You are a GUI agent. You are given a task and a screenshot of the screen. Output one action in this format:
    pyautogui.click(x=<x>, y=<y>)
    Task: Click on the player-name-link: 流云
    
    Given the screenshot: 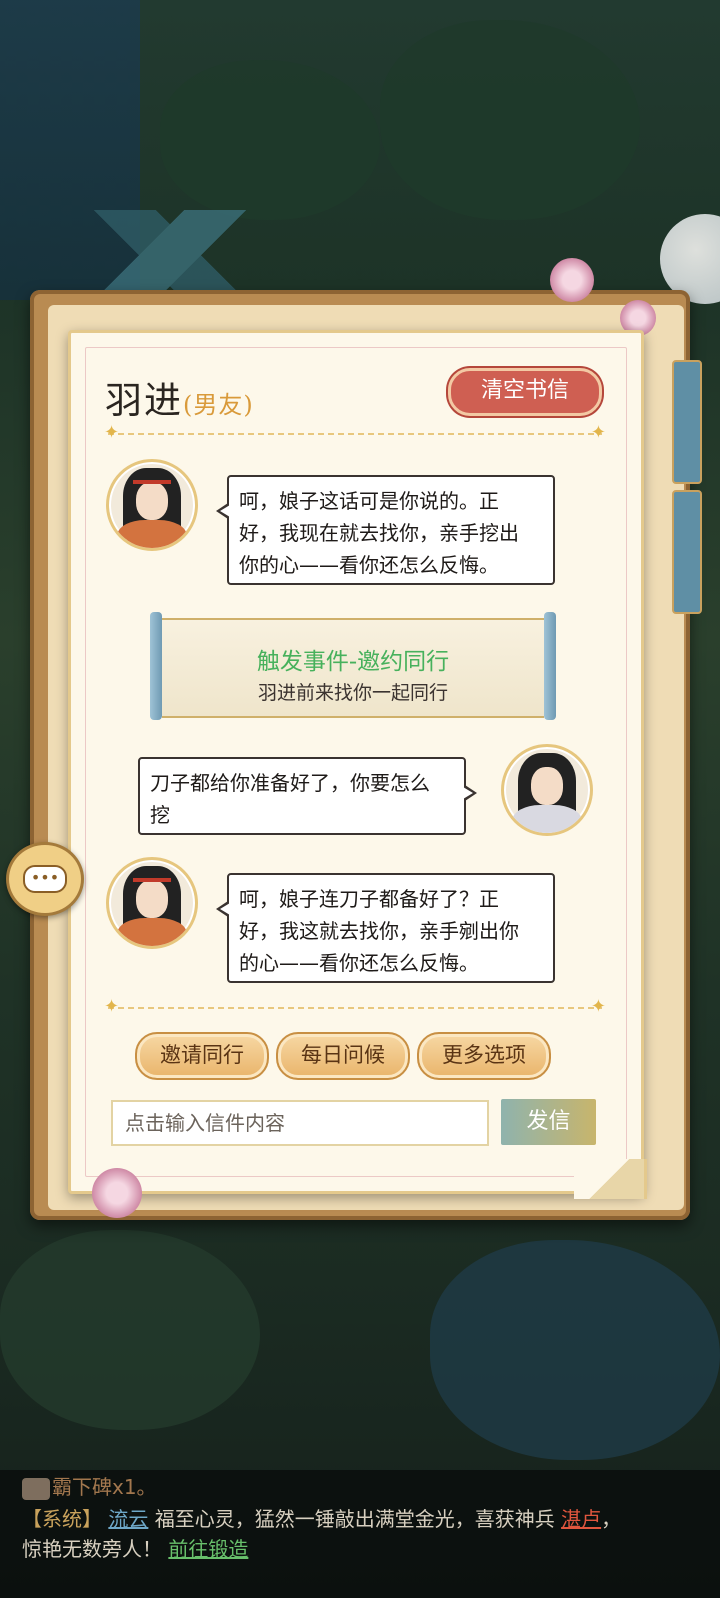 What is the action you would take?
    pyautogui.click(x=128, y=1519)
    